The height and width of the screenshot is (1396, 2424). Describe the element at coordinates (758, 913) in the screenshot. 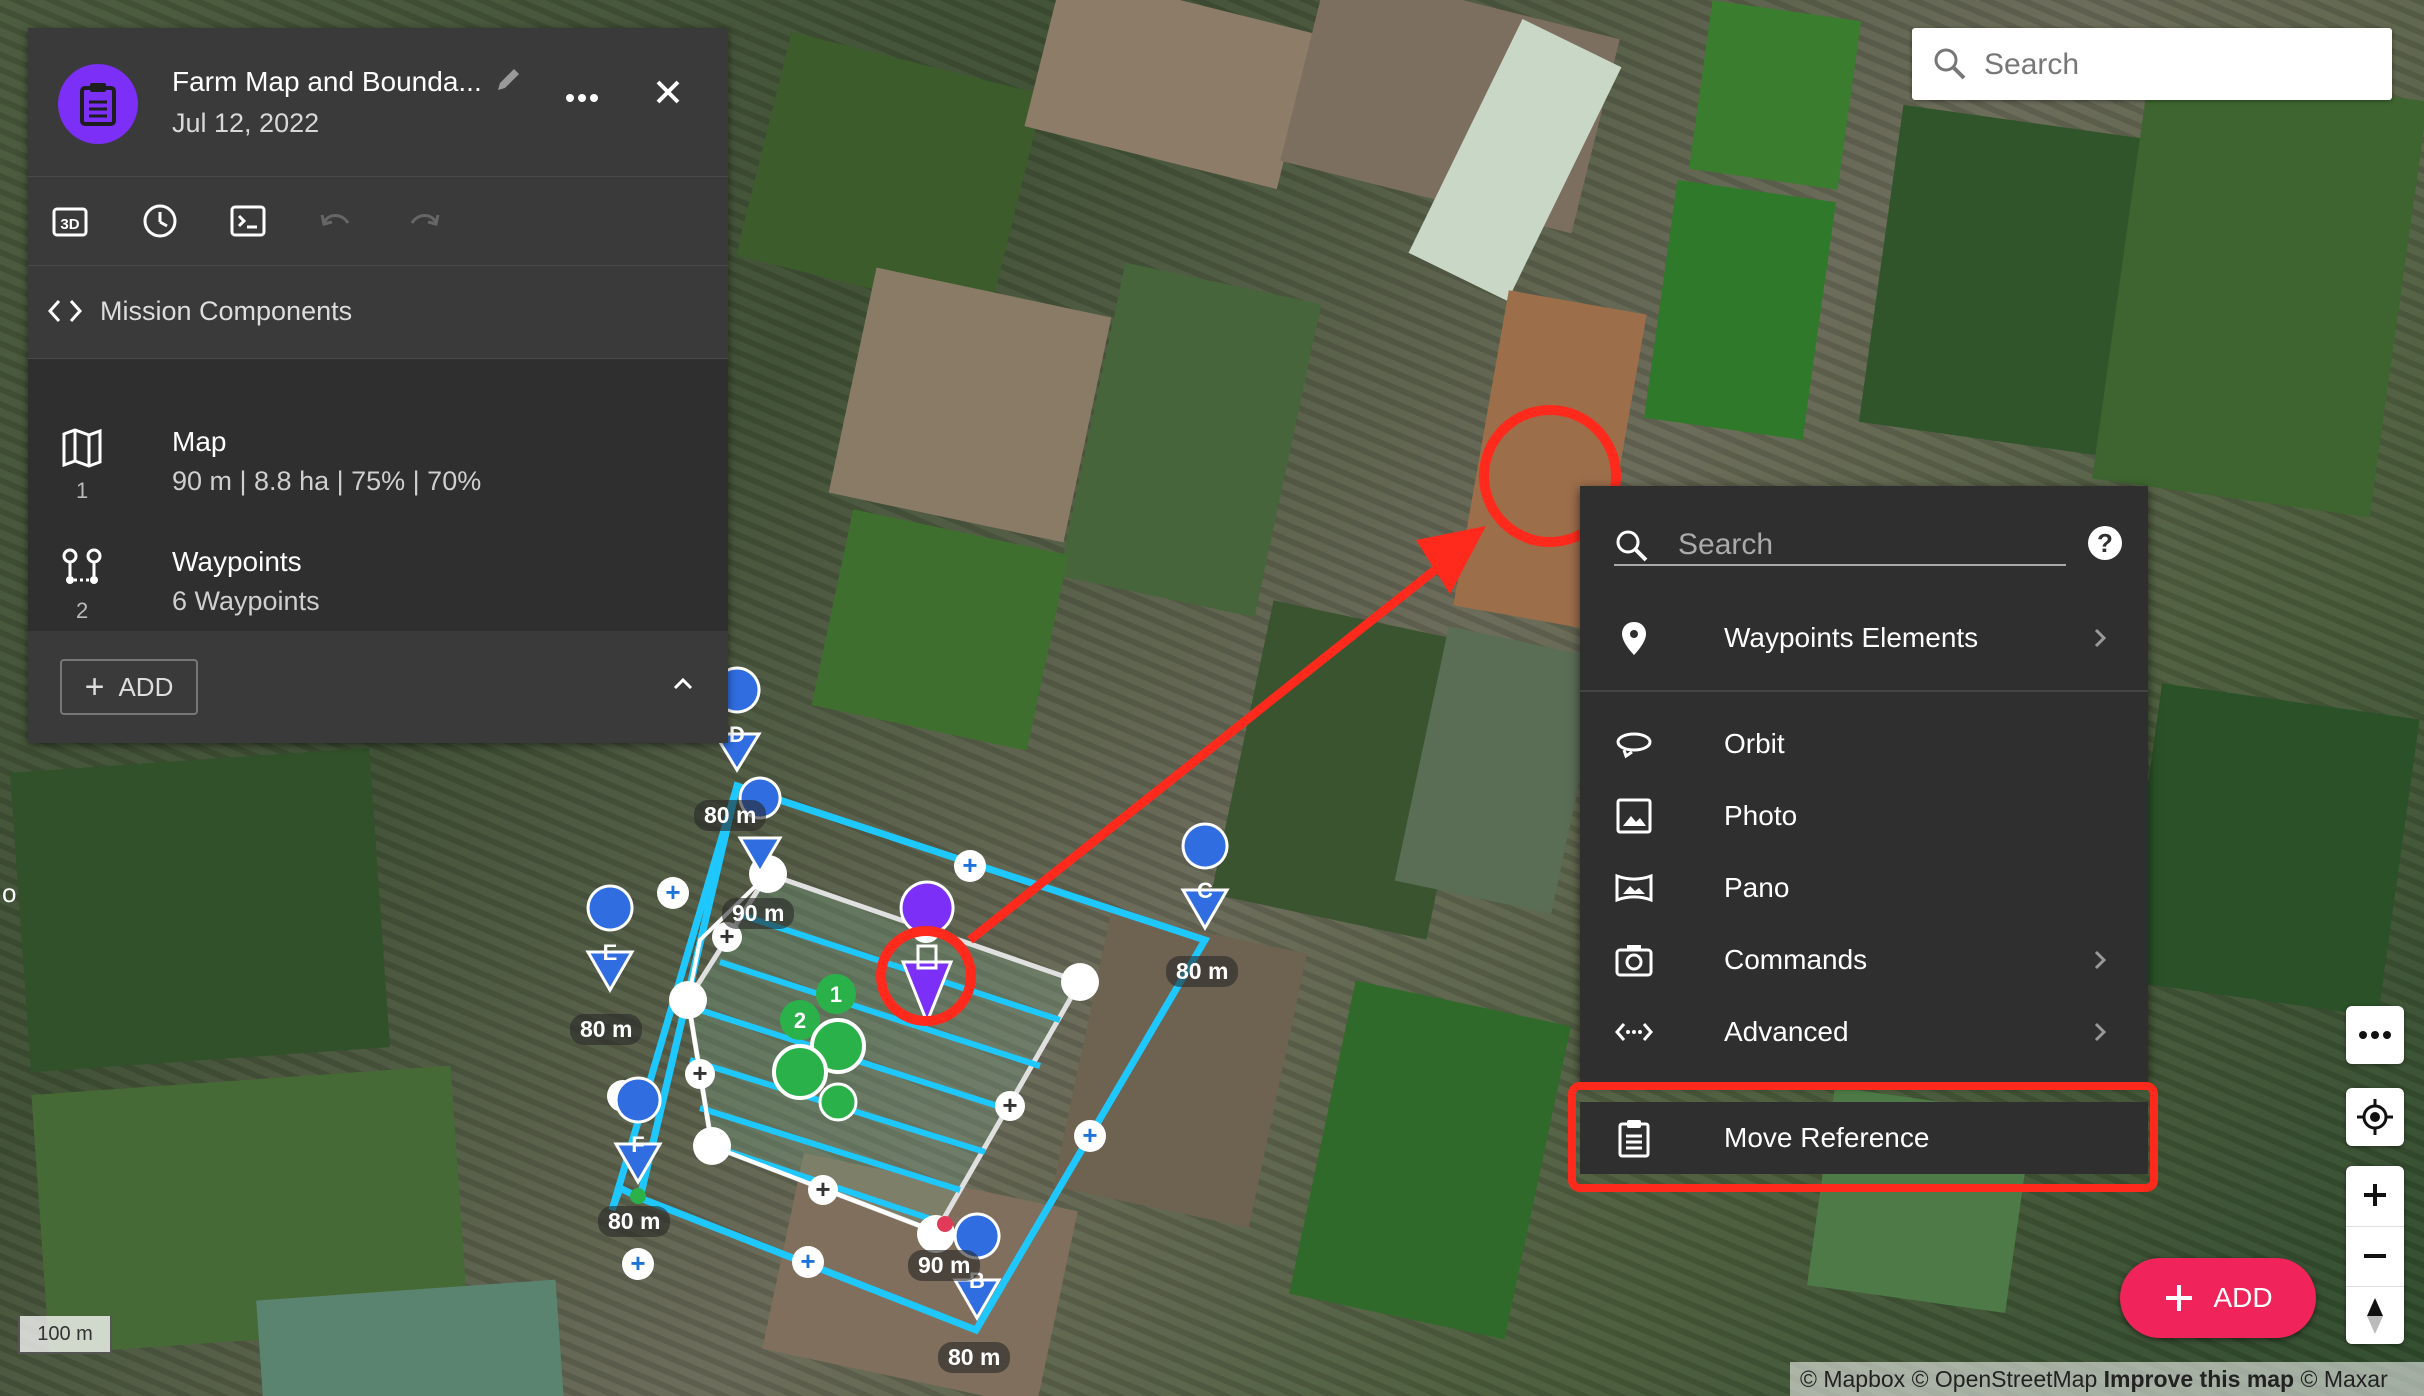

I see `distance-label-inner-top: 90 m` at that location.